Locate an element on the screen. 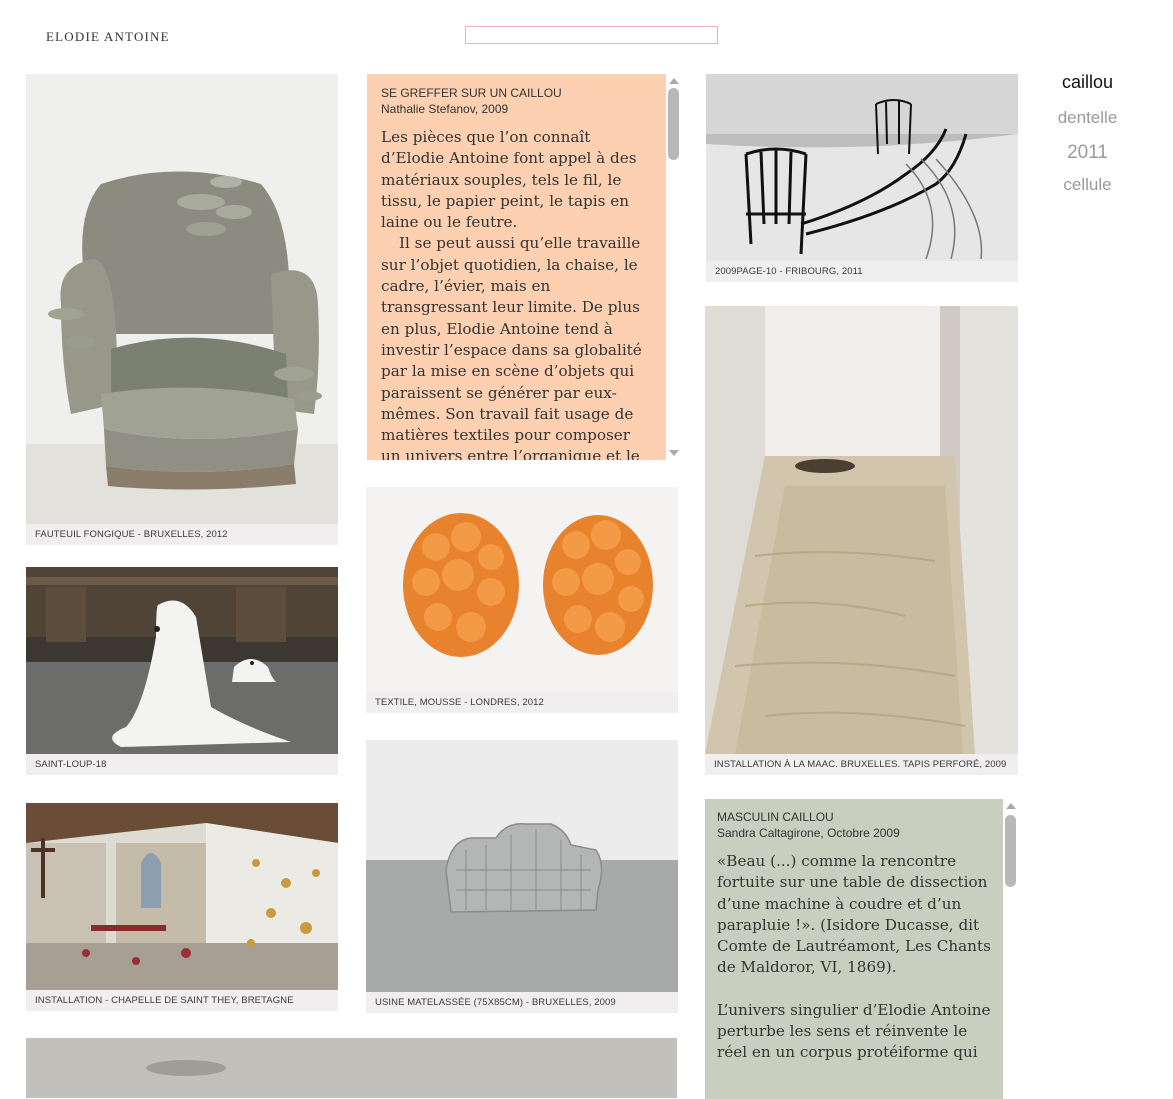  category-nav: caillou dentelle 2011 cellule is located at coordinates (1087, 132).